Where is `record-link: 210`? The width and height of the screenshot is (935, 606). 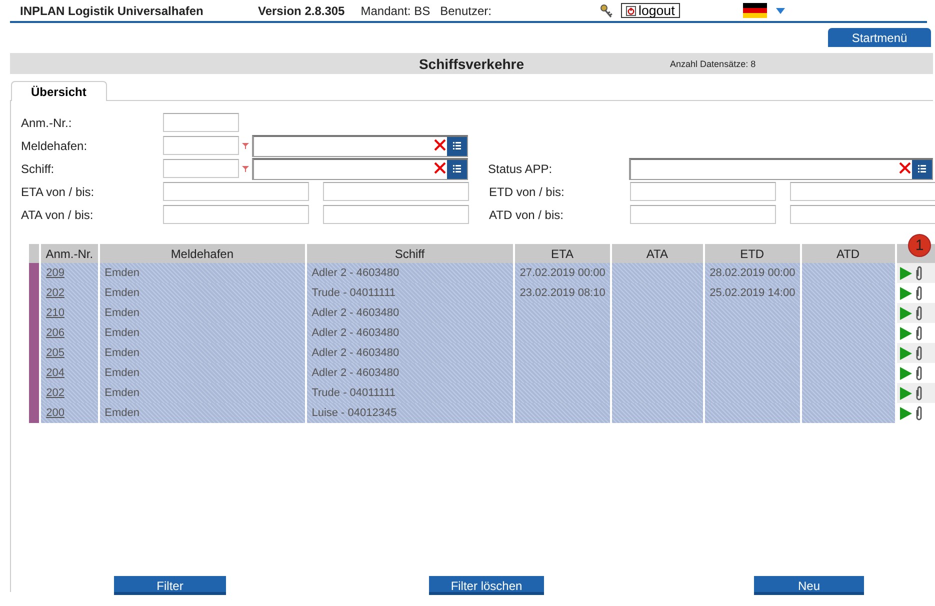
record-link: 210 is located at coordinates (55, 313).